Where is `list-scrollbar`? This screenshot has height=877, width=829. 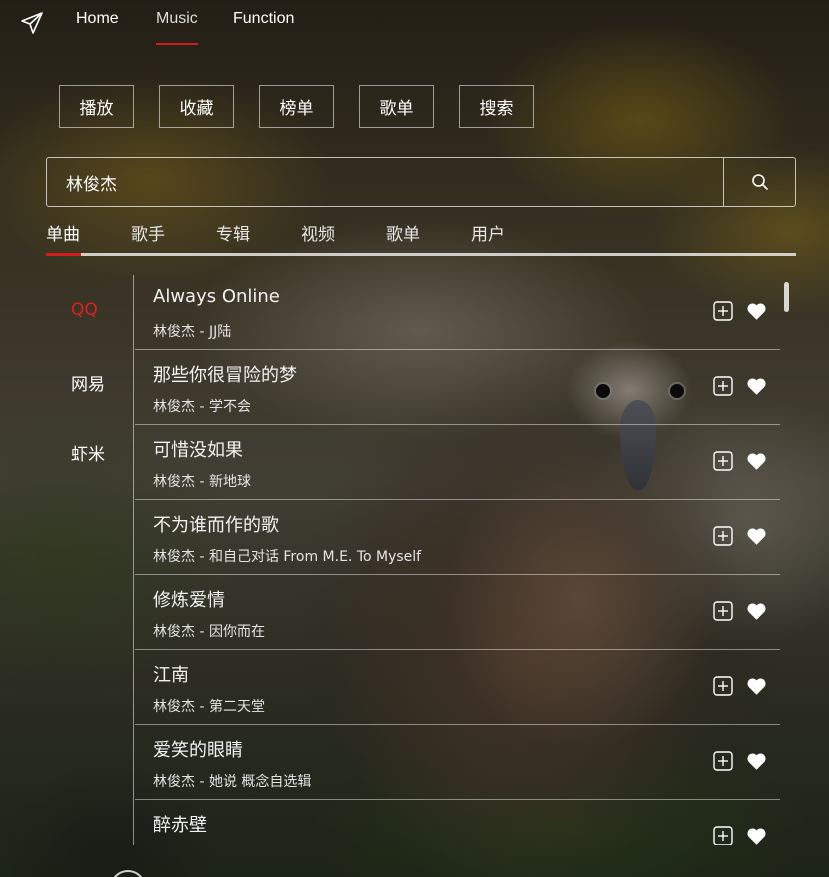
list-scrollbar is located at coordinates (786, 297).